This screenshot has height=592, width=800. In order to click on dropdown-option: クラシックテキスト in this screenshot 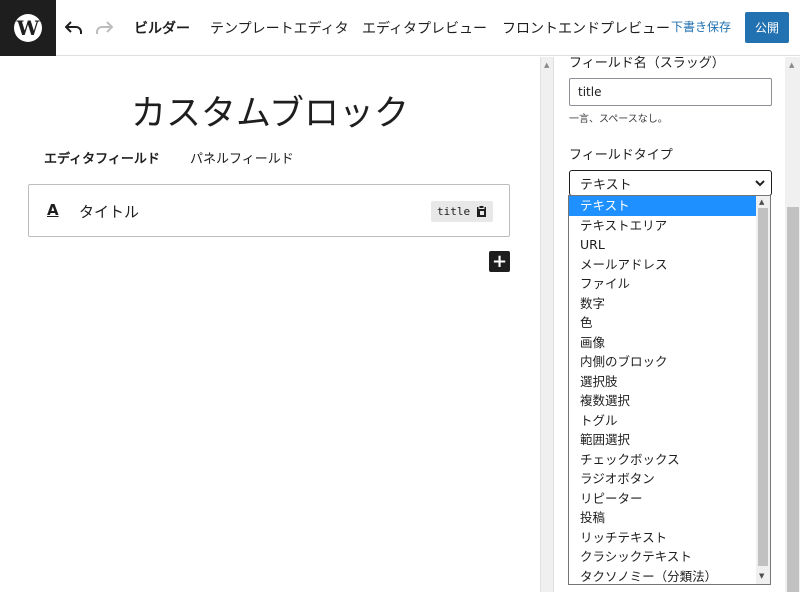, I will do `click(662, 557)`.